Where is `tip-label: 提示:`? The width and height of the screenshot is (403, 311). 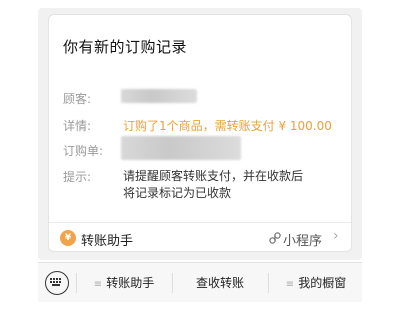
tip-label: 提示: is located at coordinates (77, 177).